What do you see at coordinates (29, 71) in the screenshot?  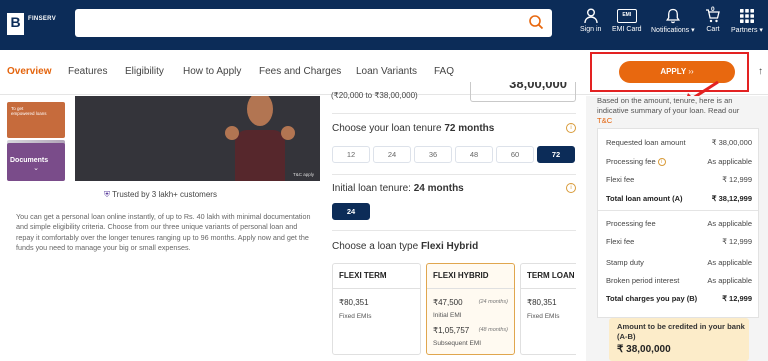 I see `tab-overview: Overview` at bounding box center [29, 71].